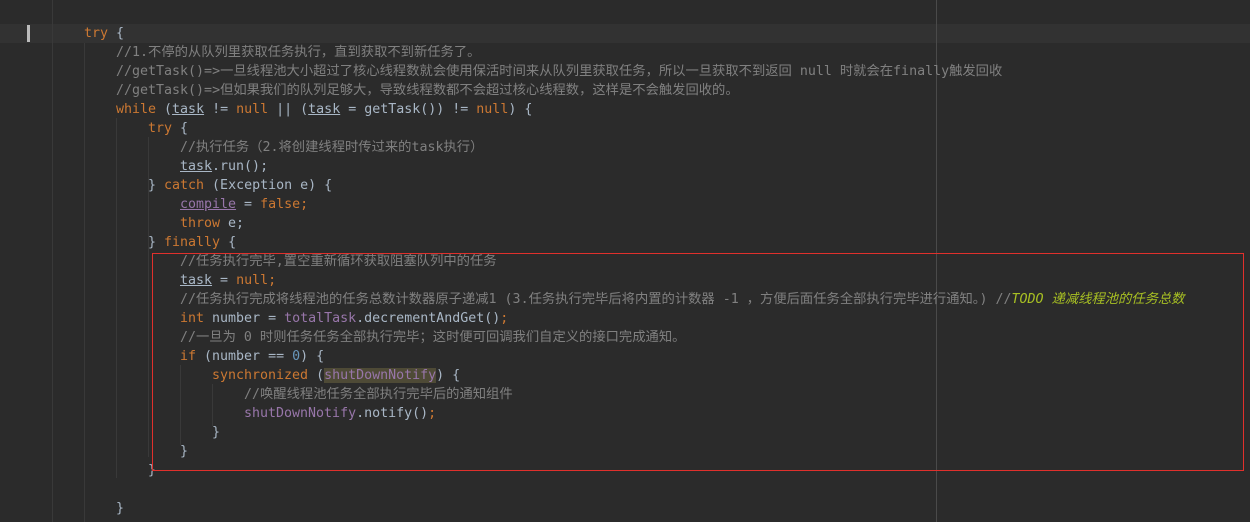 This screenshot has height=522, width=1250. I want to click on code-token: = getTask()) !=, so click(408, 109).